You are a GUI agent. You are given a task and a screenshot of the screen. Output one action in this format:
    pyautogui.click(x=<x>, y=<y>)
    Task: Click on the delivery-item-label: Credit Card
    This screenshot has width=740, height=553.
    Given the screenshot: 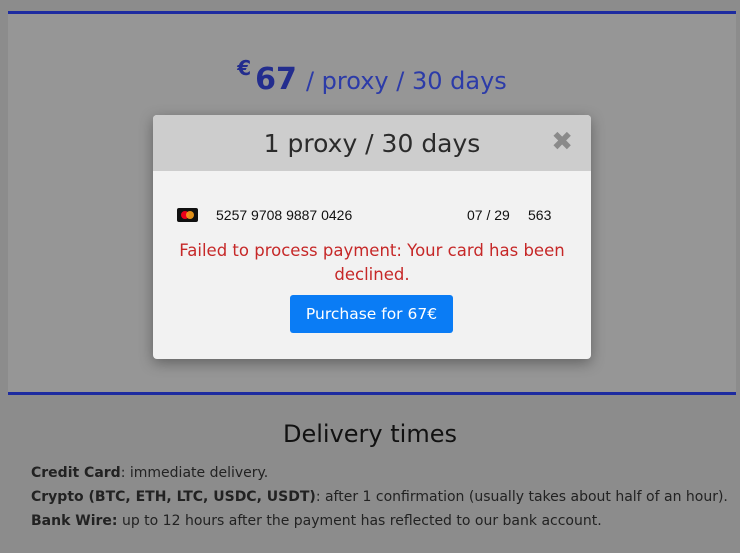 What is the action you would take?
    pyautogui.click(x=76, y=473)
    